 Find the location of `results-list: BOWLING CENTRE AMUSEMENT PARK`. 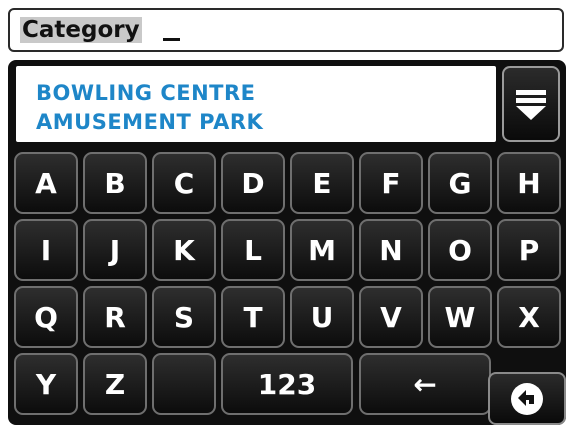

results-list: BOWLING CENTRE AMUSEMENT PARK is located at coordinates (256, 104).